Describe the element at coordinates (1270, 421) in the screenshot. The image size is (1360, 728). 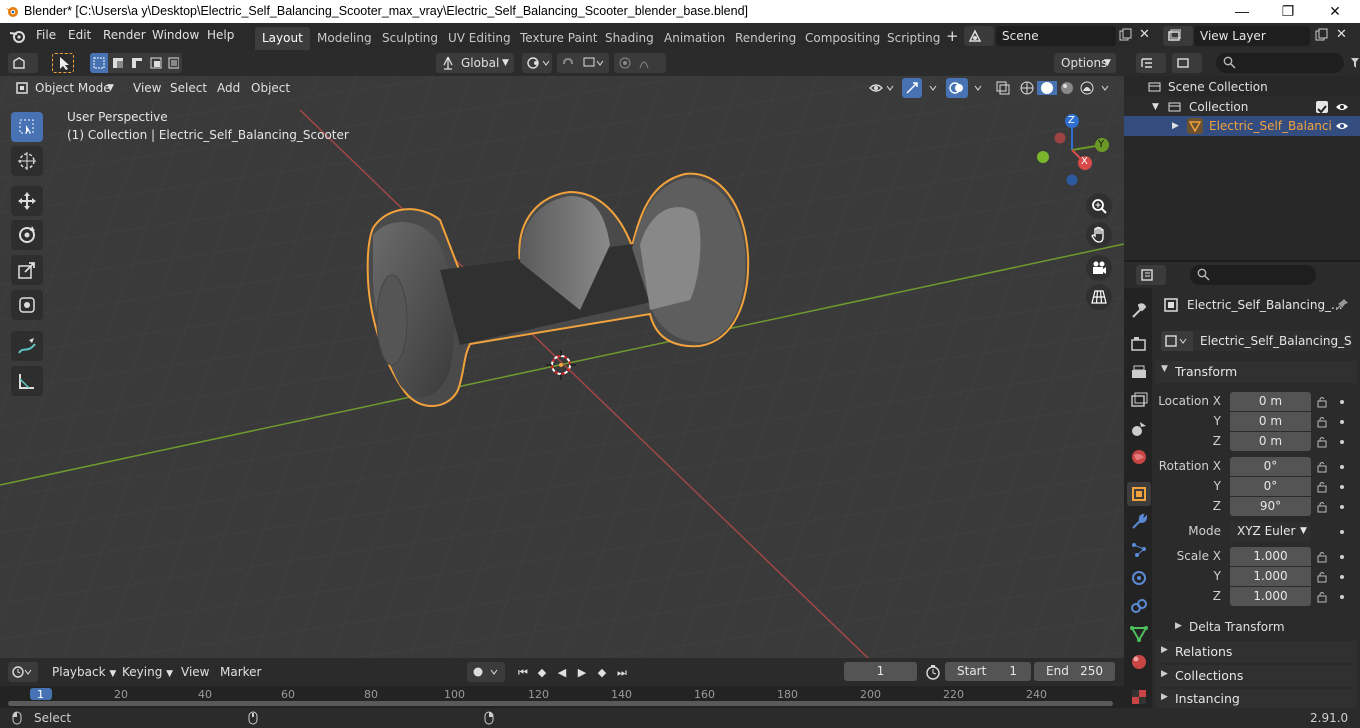
I see `location-y-field: 0 m` at that location.